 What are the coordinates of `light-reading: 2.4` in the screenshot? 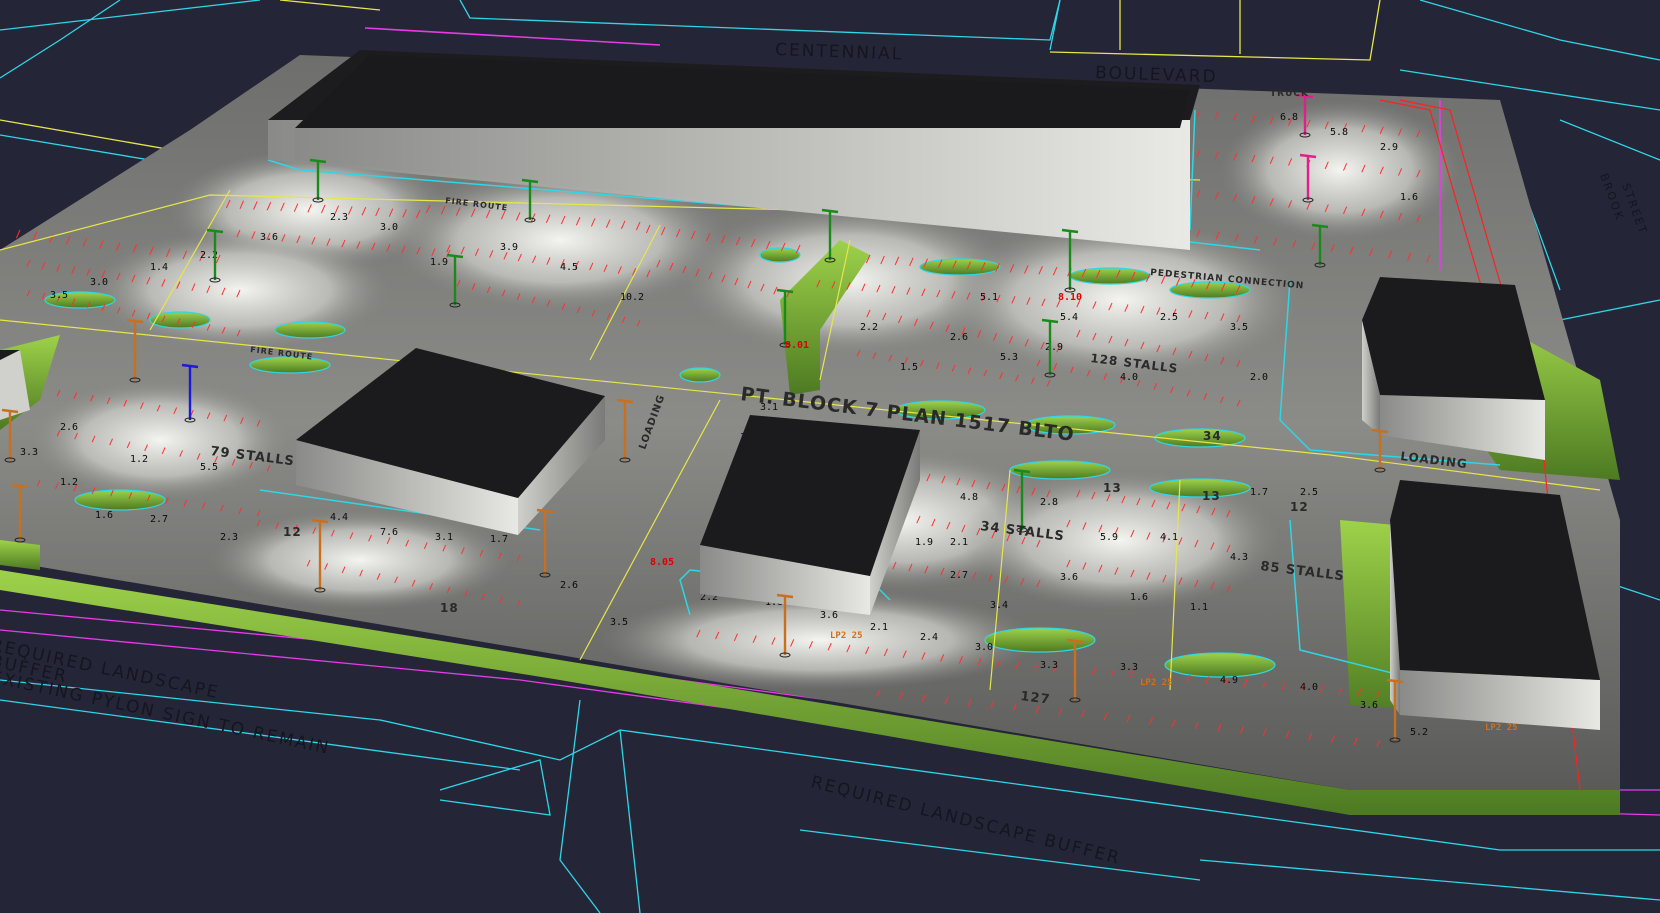 It's located at (929, 637).